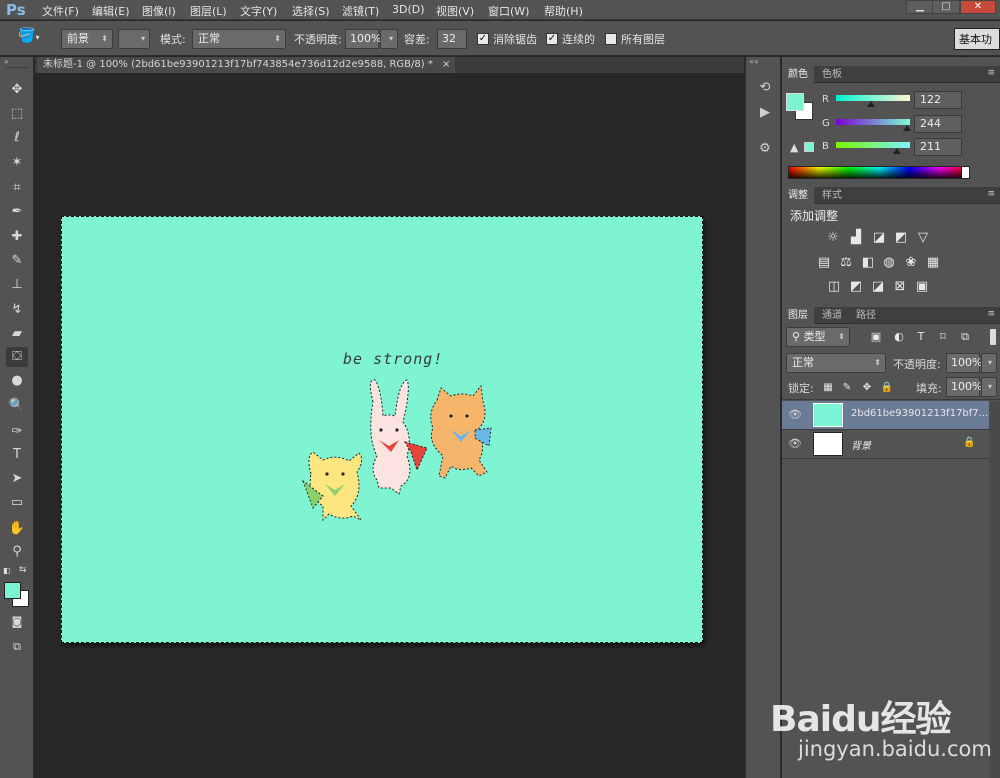  I want to click on layers-panel-menu-icon: ≡, so click(991, 314).